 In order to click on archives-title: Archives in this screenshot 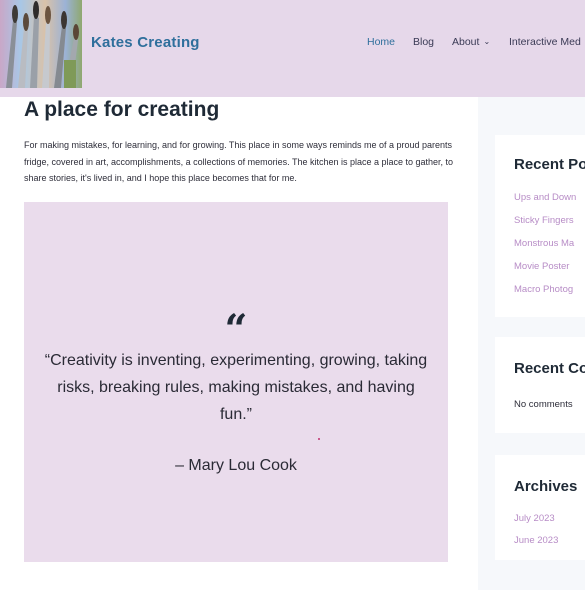, I will do `click(546, 486)`.